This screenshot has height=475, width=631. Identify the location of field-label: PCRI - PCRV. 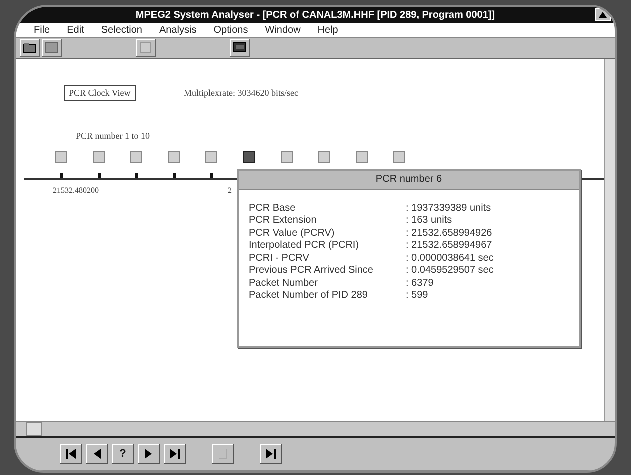
(279, 258).